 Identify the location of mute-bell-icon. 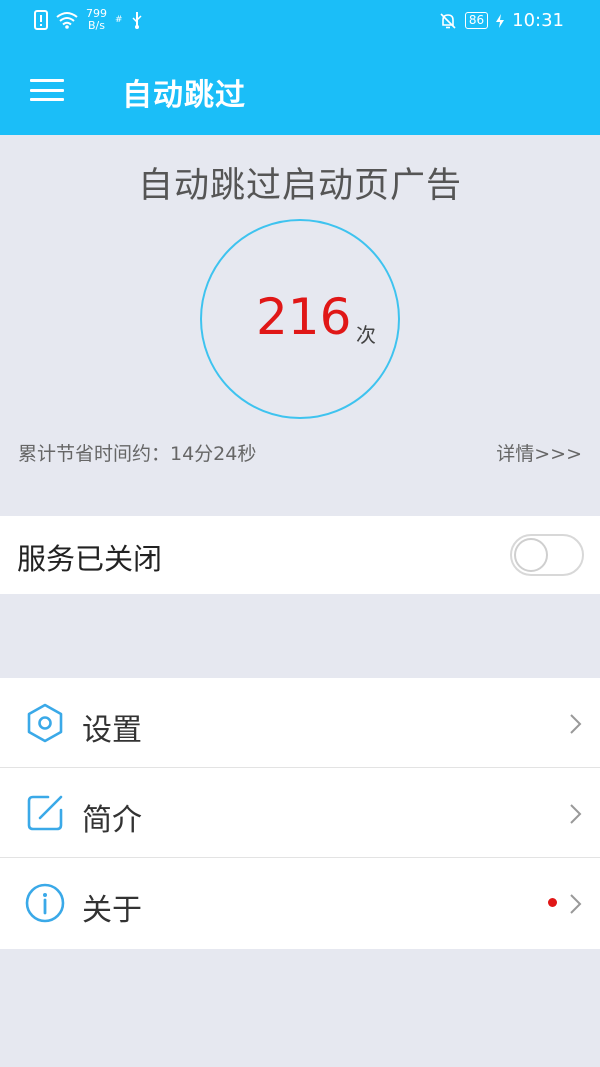
(448, 20).